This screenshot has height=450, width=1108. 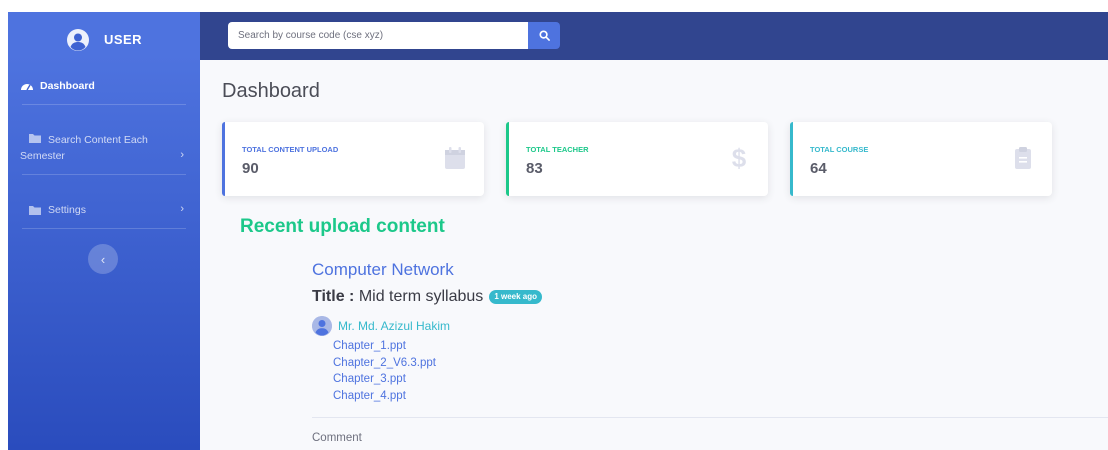 What do you see at coordinates (342, 226) in the screenshot?
I see `recent-upload-heading: Recent upload content` at bounding box center [342, 226].